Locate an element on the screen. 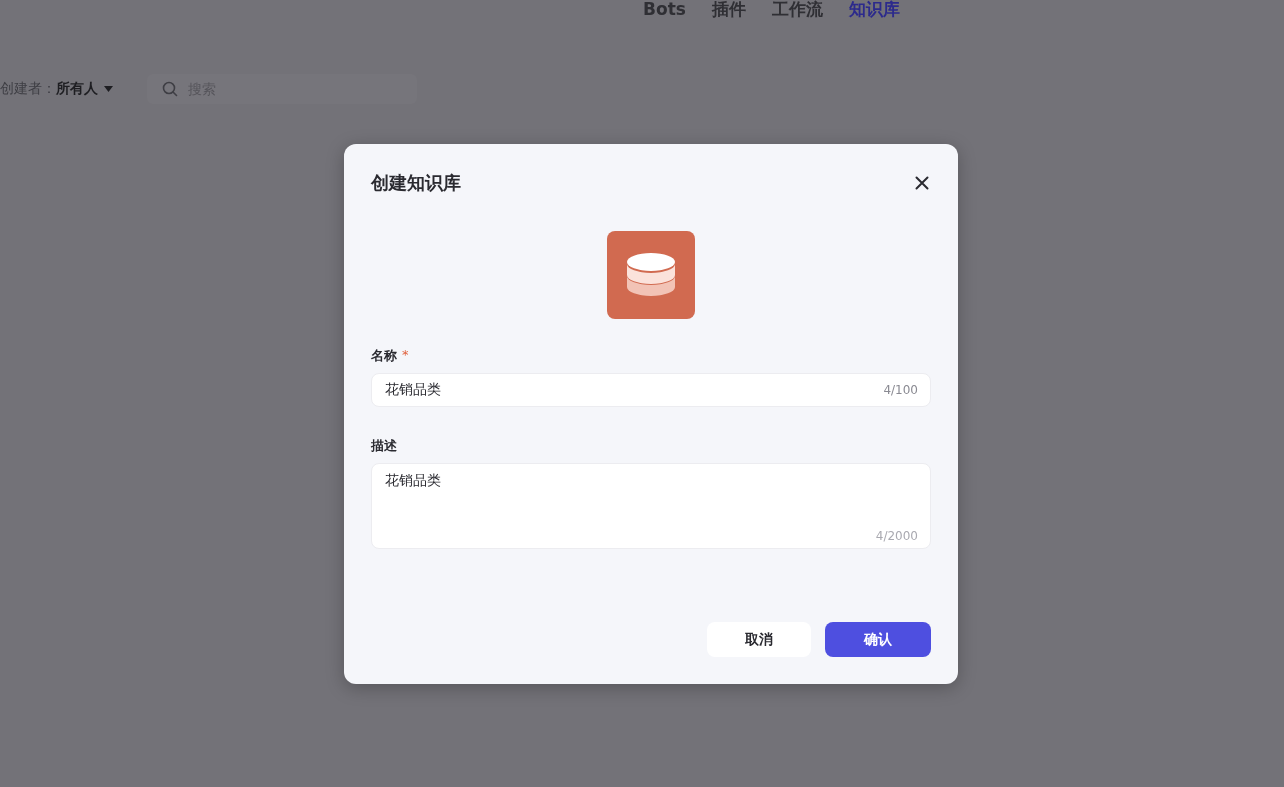 The height and width of the screenshot is (787, 1284). field-label: 名称 is located at coordinates (384, 356).